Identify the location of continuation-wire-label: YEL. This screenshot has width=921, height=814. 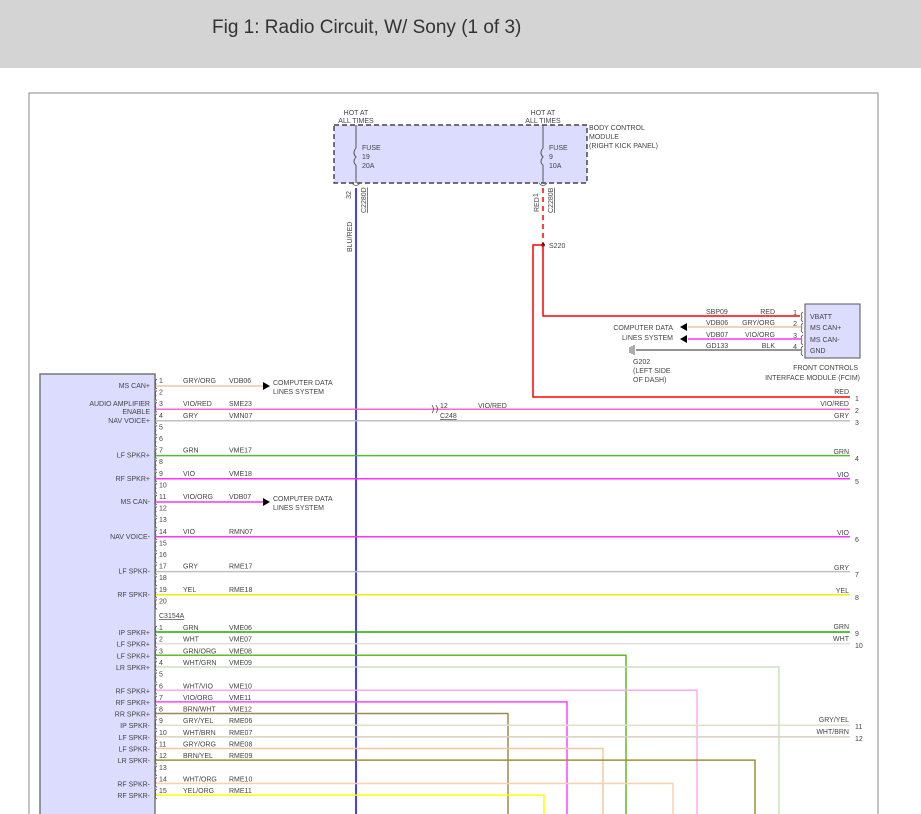
(842, 591).